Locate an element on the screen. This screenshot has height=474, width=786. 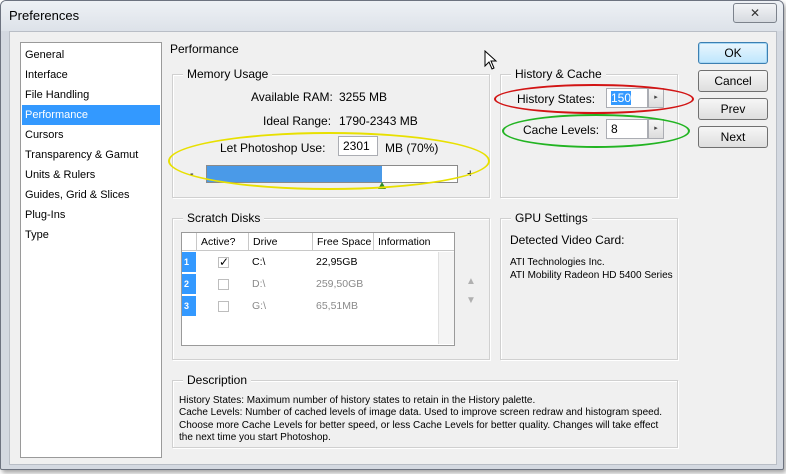
table-header-active: Active? is located at coordinates (223, 242).